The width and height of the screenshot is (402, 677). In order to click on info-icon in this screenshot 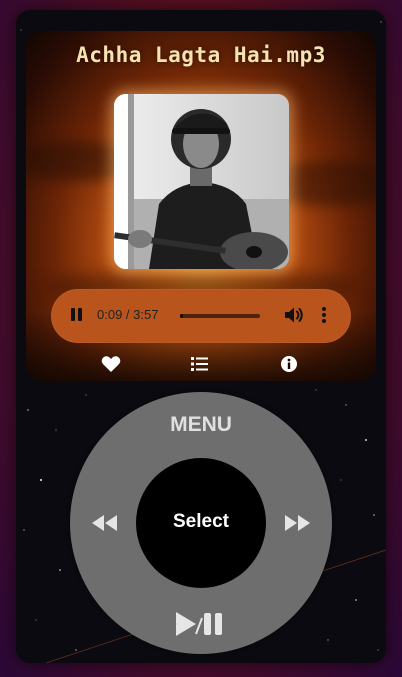, I will do `click(289, 364)`.